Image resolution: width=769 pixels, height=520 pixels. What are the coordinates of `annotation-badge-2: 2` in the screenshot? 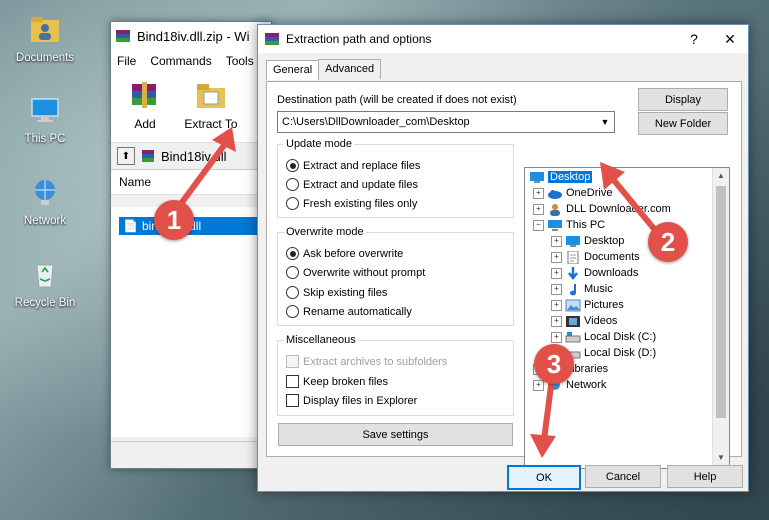 It's located at (668, 242).